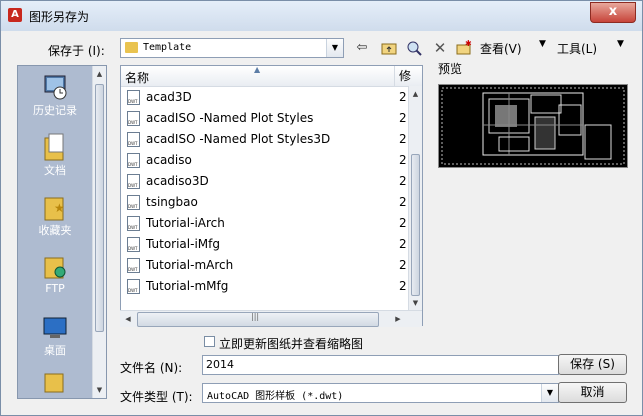 This screenshot has width=643, height=416. I want to click on list-item: acadiso3D 2, so click(272, 182).